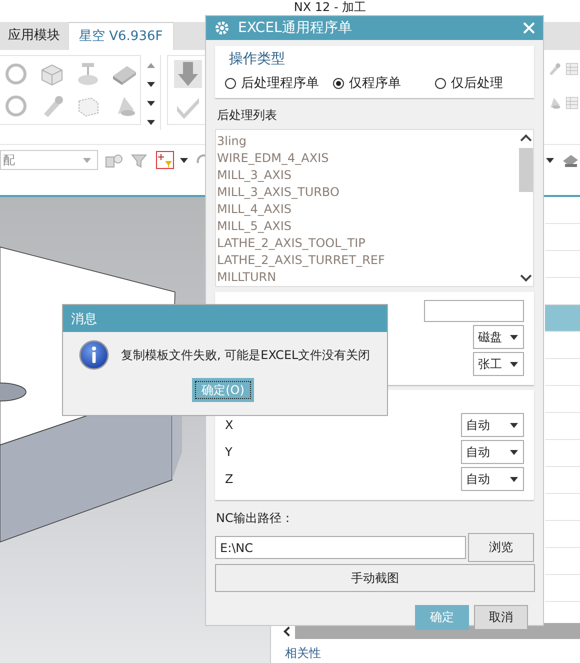 The image size is (580, 663). What do you see at coordinates (368, 175) in the screenshot?
I see `list-item: MILL_3_AXIS` at bounding box center [368, 175].